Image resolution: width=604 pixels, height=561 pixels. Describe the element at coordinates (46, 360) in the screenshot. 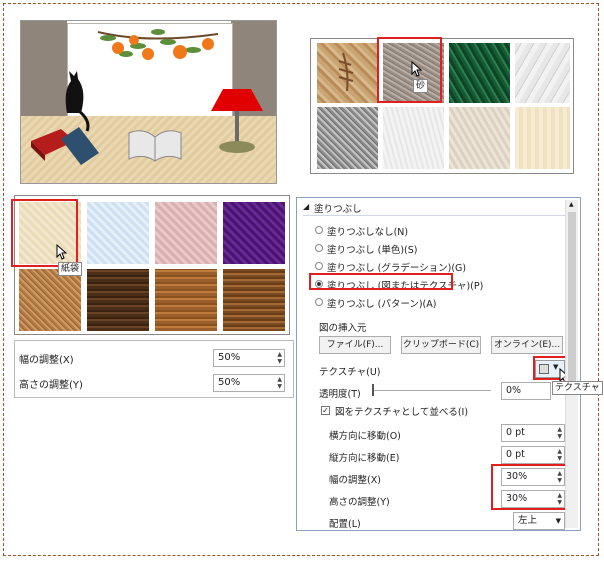

I see `width-label: 幅の調整(X)` at that location.